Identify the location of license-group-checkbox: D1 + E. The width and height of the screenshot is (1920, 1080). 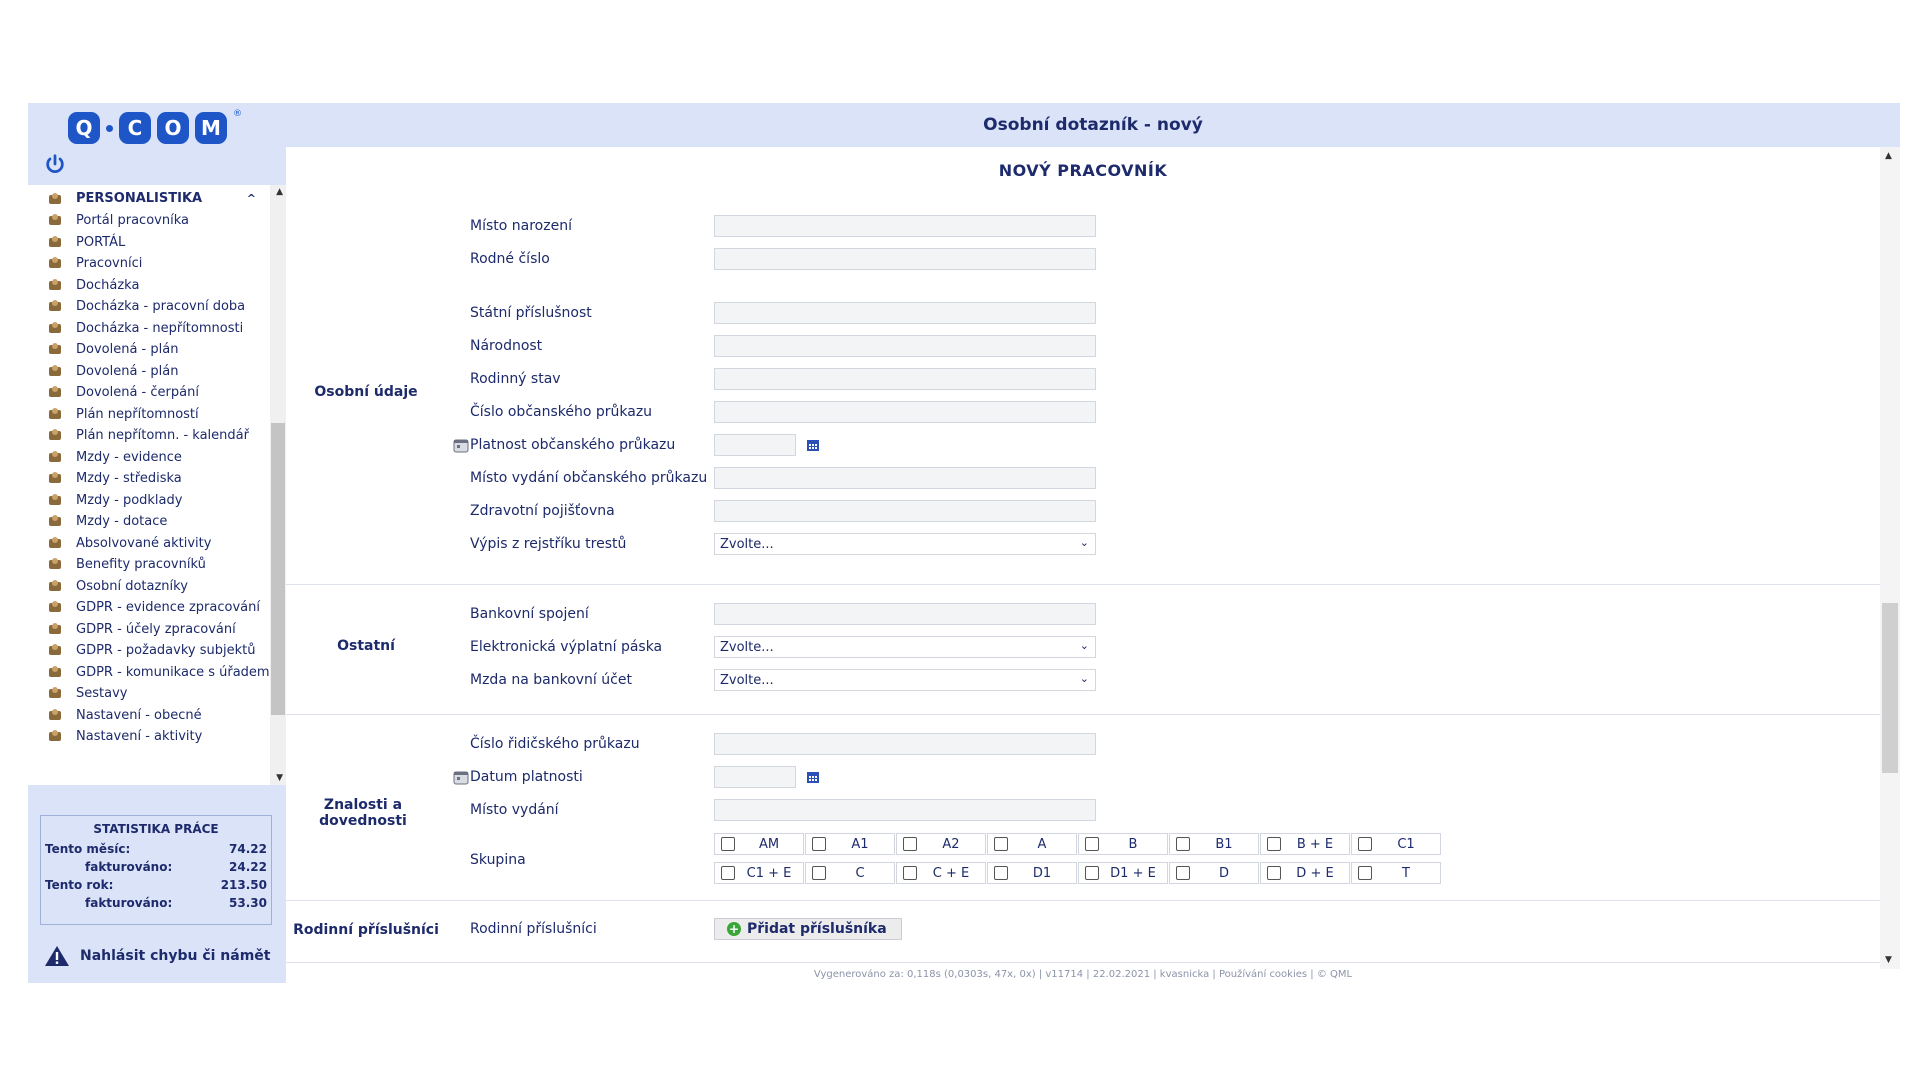
(1123, 873).